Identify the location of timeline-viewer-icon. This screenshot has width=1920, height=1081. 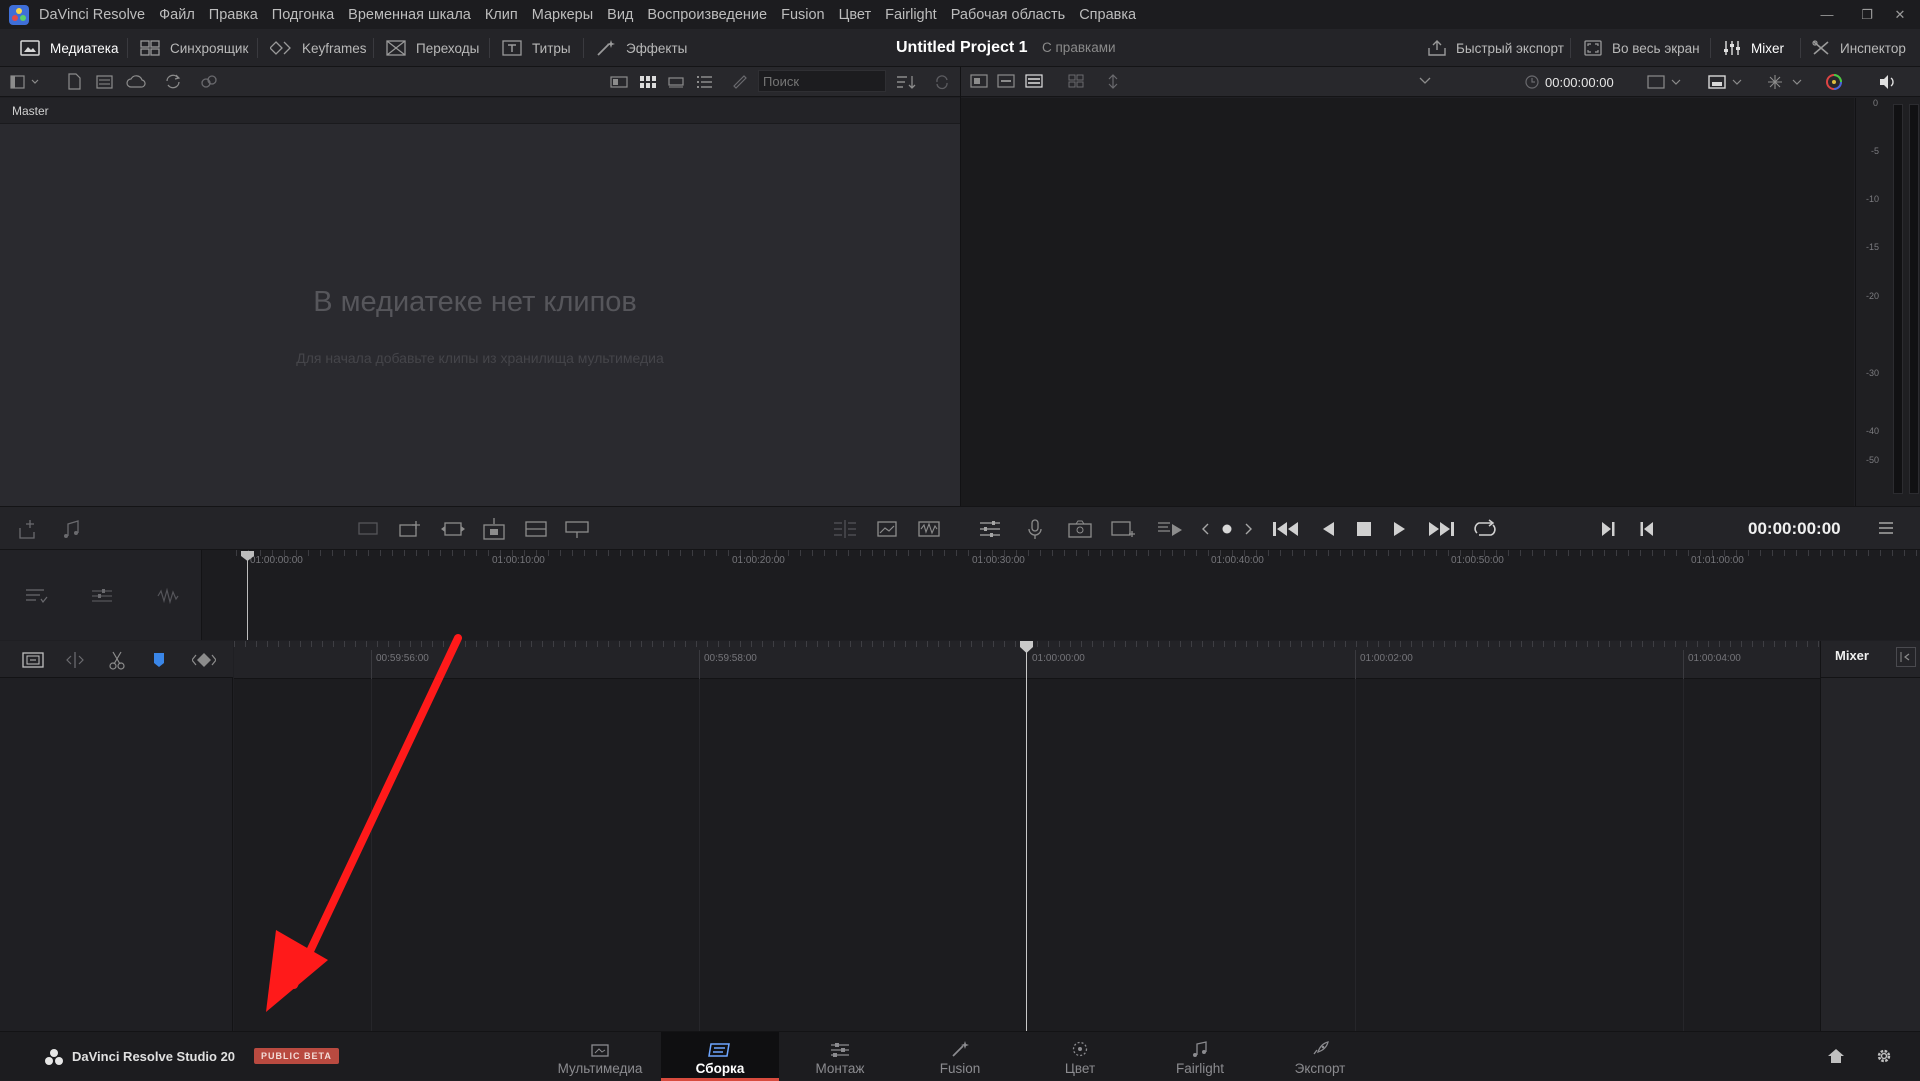
(1006, 81).